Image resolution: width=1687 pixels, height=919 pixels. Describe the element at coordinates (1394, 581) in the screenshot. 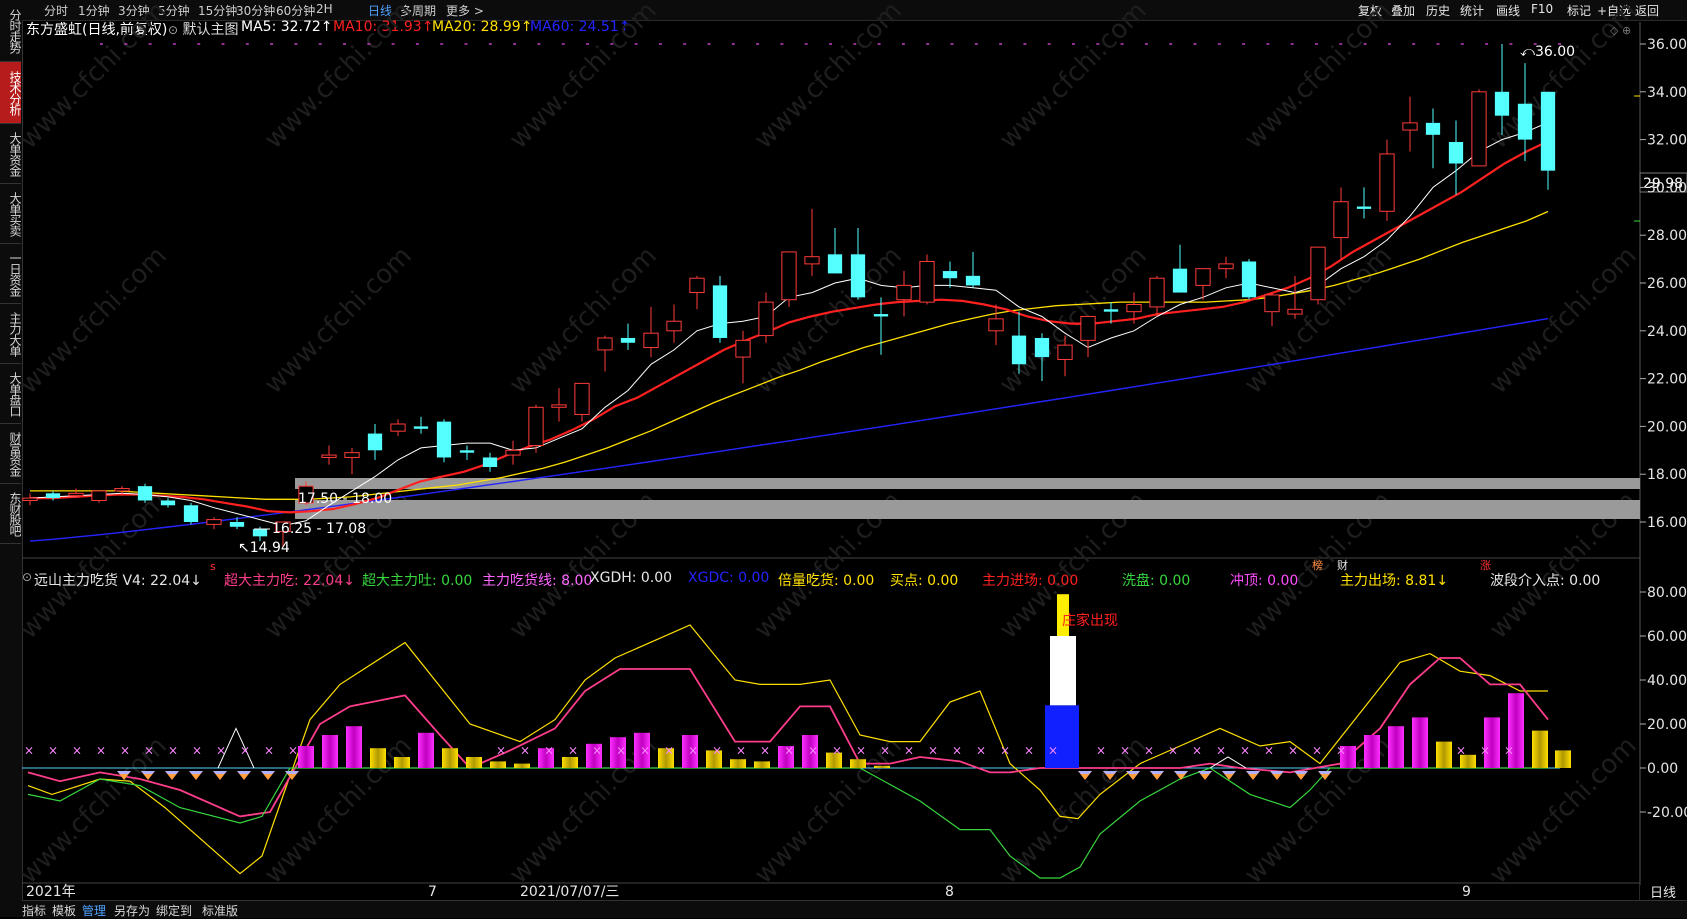

I see `indicator-value-11: 主力出场: 8.81↓` at that location.